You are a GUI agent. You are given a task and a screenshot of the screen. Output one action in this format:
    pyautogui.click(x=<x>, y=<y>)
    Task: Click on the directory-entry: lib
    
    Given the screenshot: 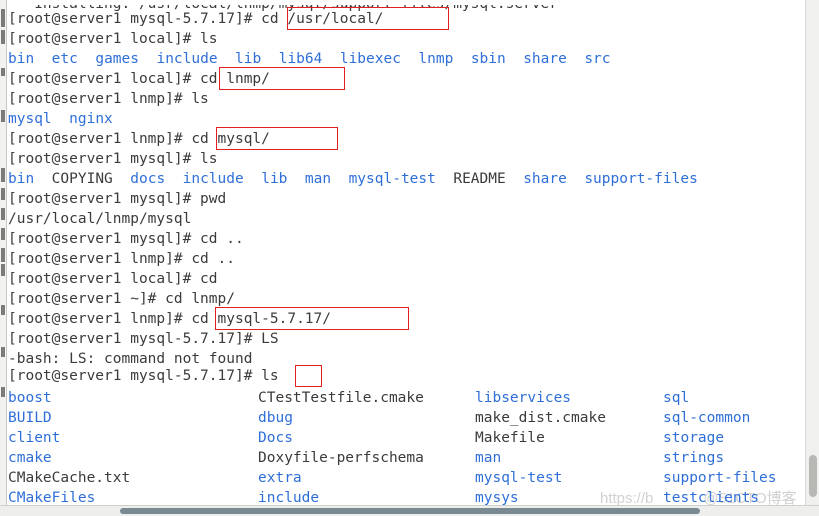 What is the action you would take?
    pyautogui.click(x=248, y=59)
    